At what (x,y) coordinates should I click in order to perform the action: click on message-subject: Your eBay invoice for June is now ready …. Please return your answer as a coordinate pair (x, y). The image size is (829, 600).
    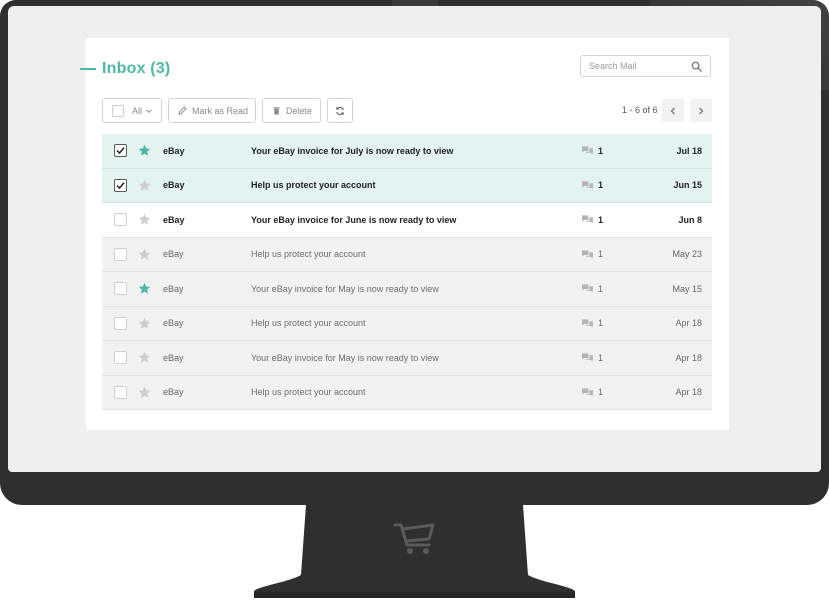
    Looking at the image, I should click on (354, 219).